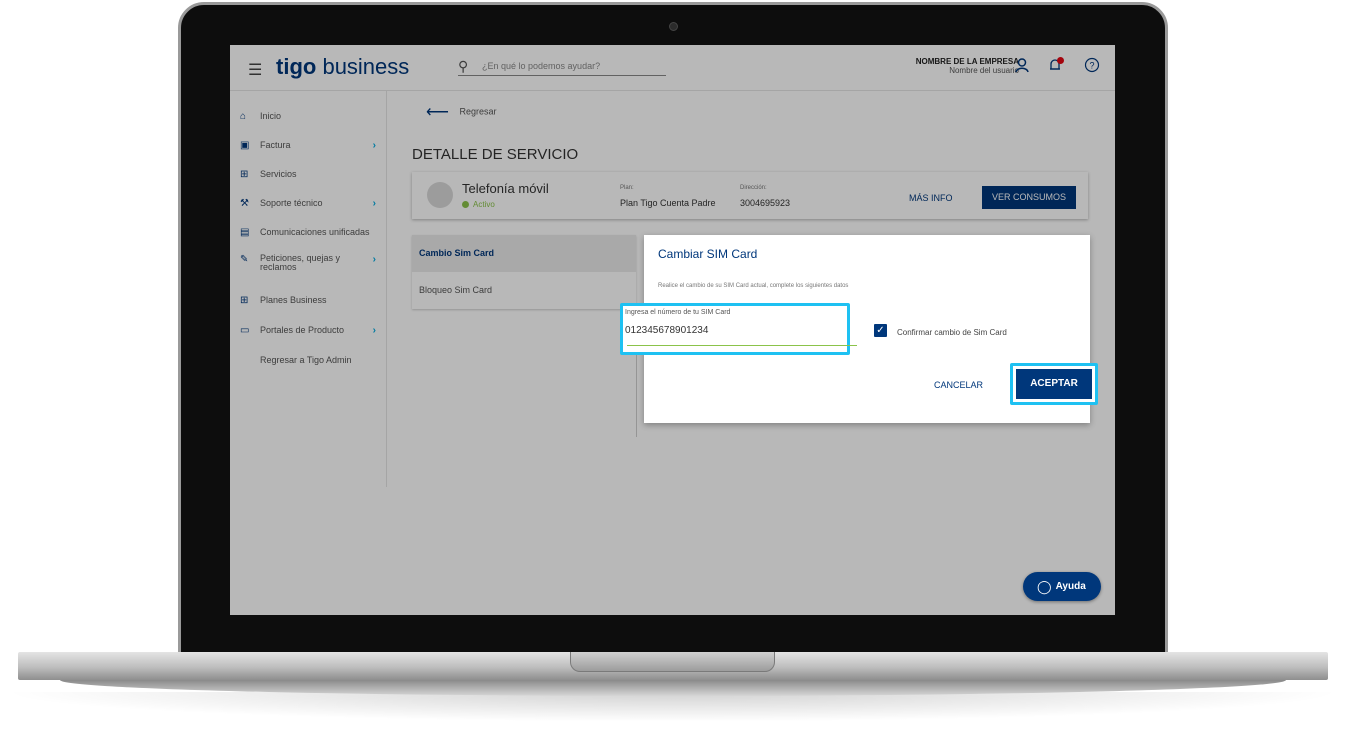  I want to click on plan-label: Plan:, so click(627, 188).